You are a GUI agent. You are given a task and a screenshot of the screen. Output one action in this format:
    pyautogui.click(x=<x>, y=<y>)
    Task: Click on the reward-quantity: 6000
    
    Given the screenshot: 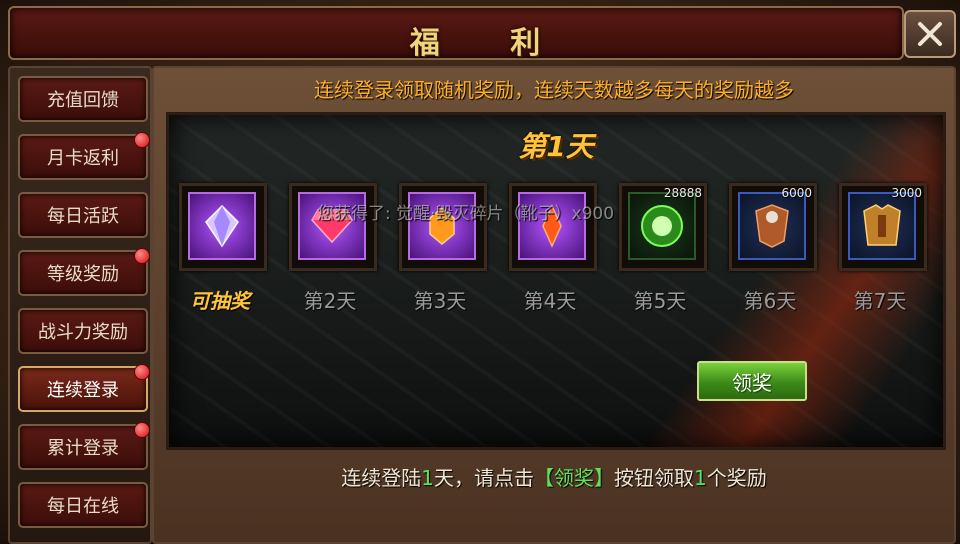 What is the action you would take?
    pyautogui.click(x=796, y=193)
    